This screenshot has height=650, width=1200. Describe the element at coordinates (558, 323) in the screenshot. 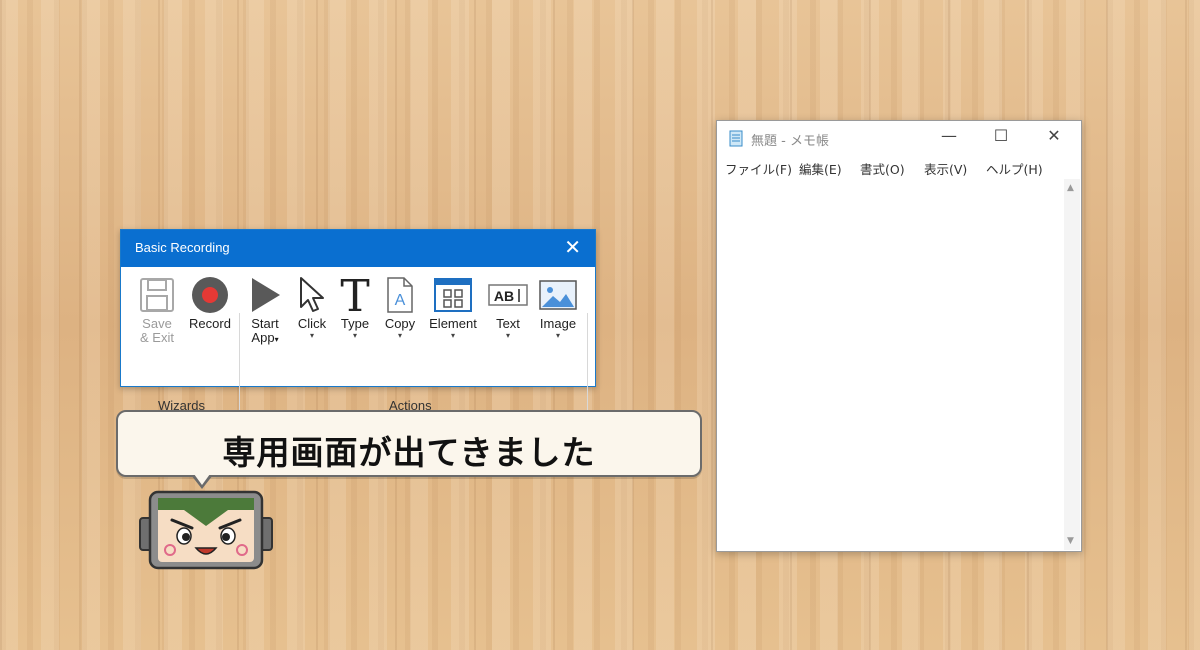

I see `image-label: Image` at that location.